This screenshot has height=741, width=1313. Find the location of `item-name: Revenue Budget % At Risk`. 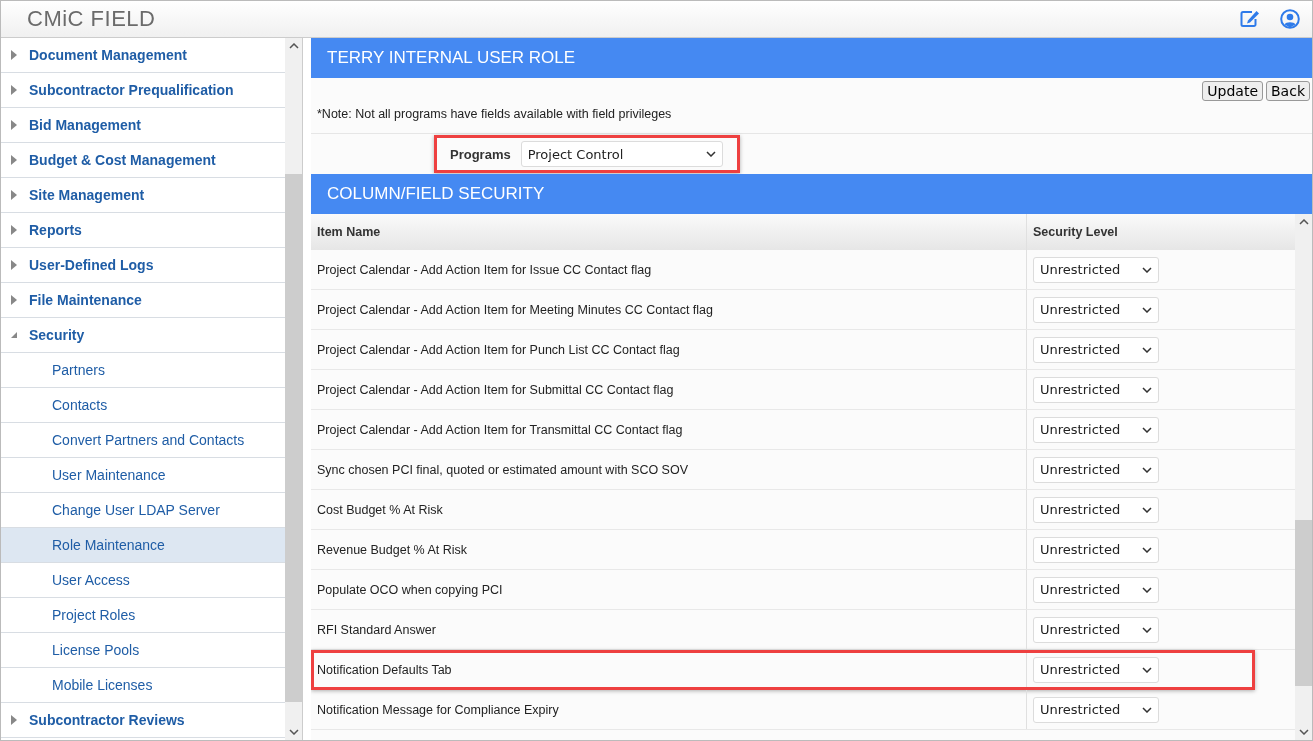

item-name: Revenue Budget % At Risk is located at coordinates (392, 549).